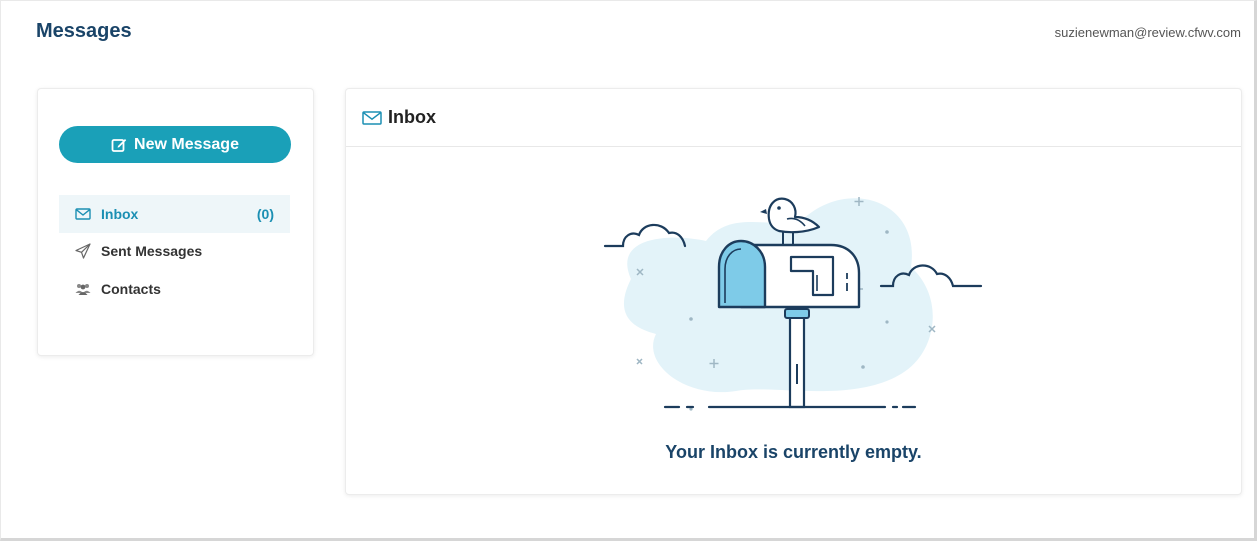 The image size is (1257, 541). What do you see at coordinates (793, 118) in the screenshot?
I see `panel-header: Inbox` at bounding box center [793, 118].